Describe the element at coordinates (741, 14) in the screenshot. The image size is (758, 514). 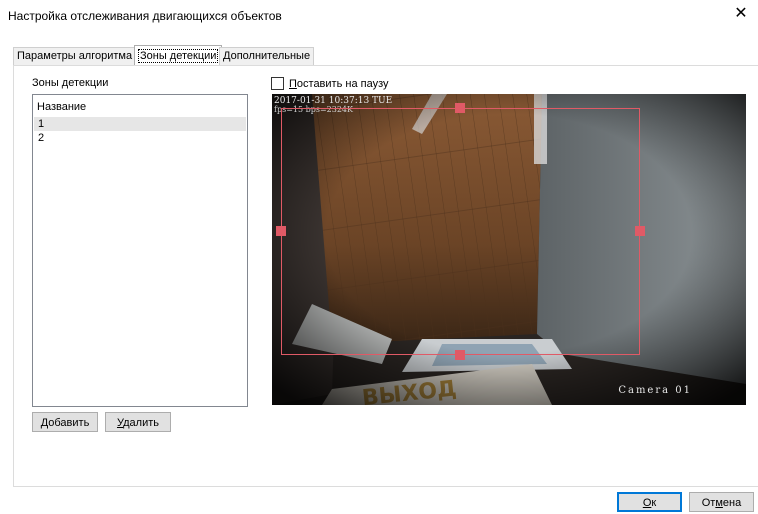
I see `close-icon: ✕` at that location.